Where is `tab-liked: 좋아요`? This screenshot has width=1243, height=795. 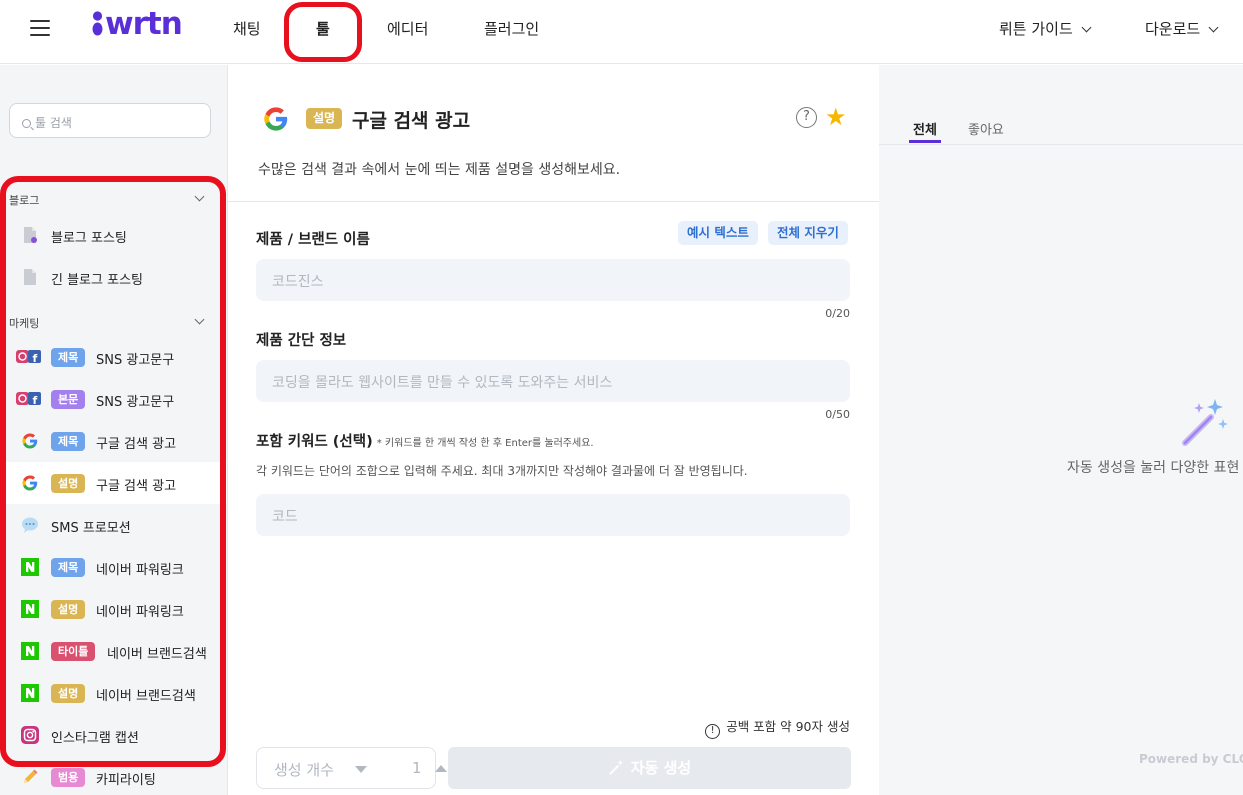 tab-liked: 좋아요 is located at coordinates (986, 128).